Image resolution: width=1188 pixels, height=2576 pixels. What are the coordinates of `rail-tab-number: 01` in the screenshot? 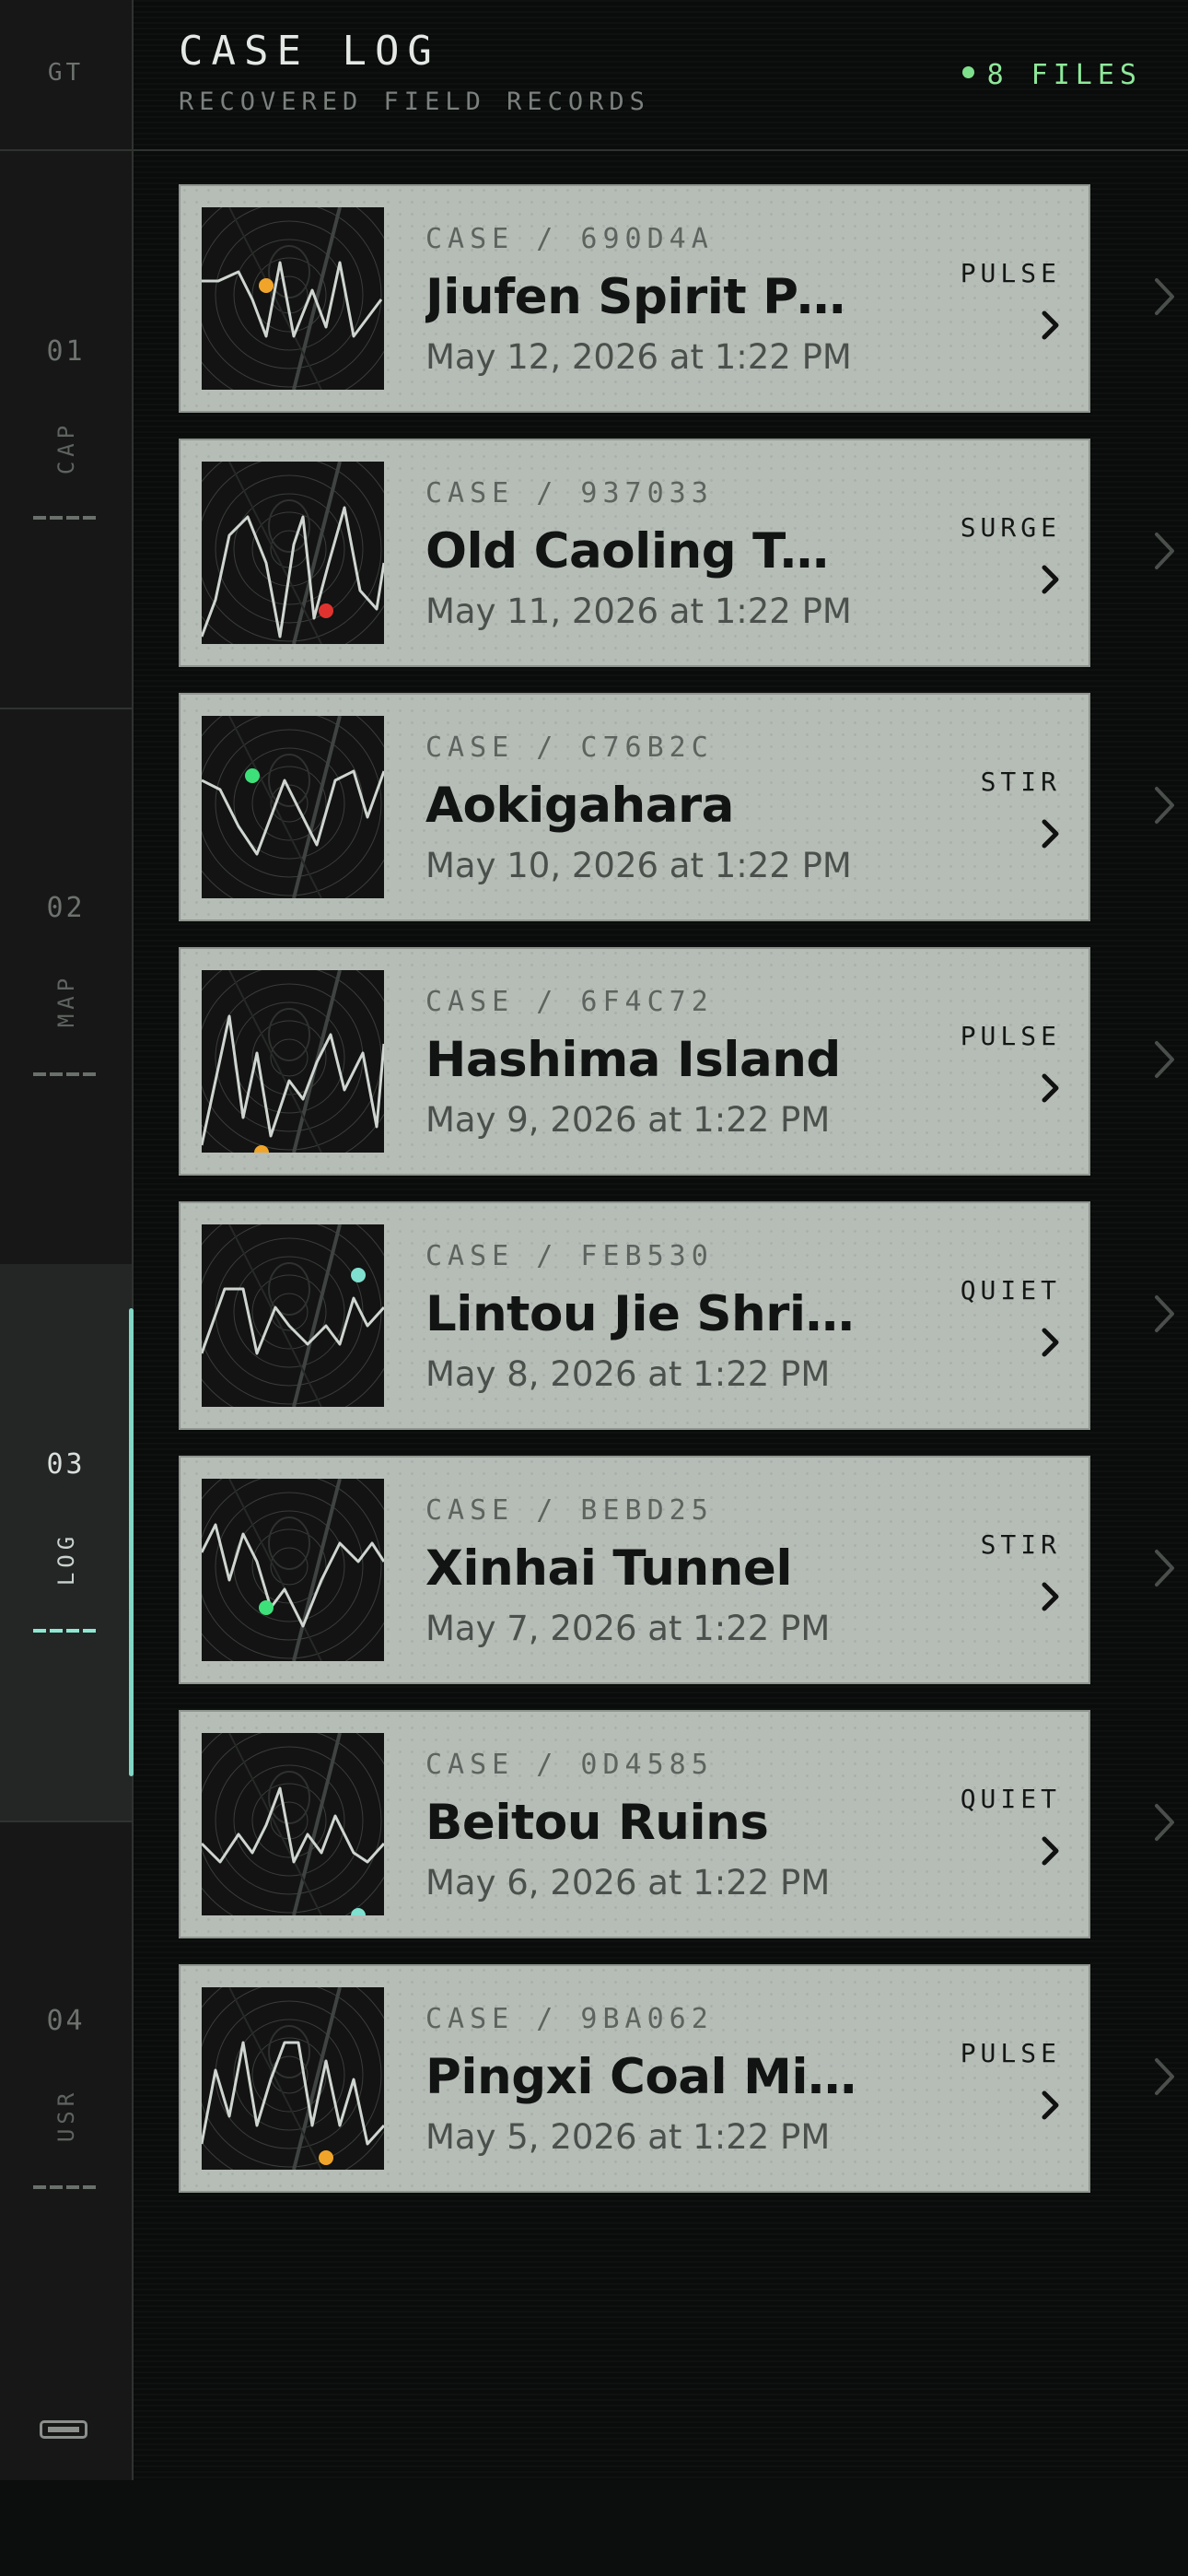 It's located at (66, 351).